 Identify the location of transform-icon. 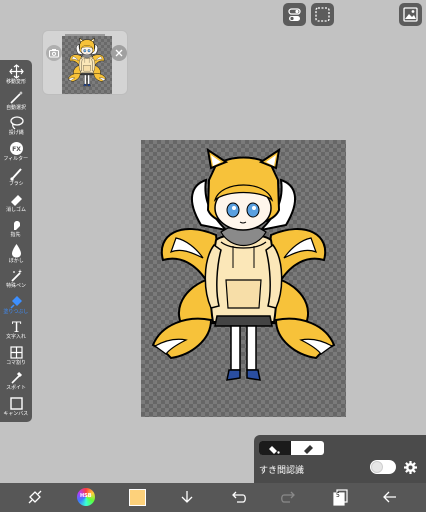
(35, 497).